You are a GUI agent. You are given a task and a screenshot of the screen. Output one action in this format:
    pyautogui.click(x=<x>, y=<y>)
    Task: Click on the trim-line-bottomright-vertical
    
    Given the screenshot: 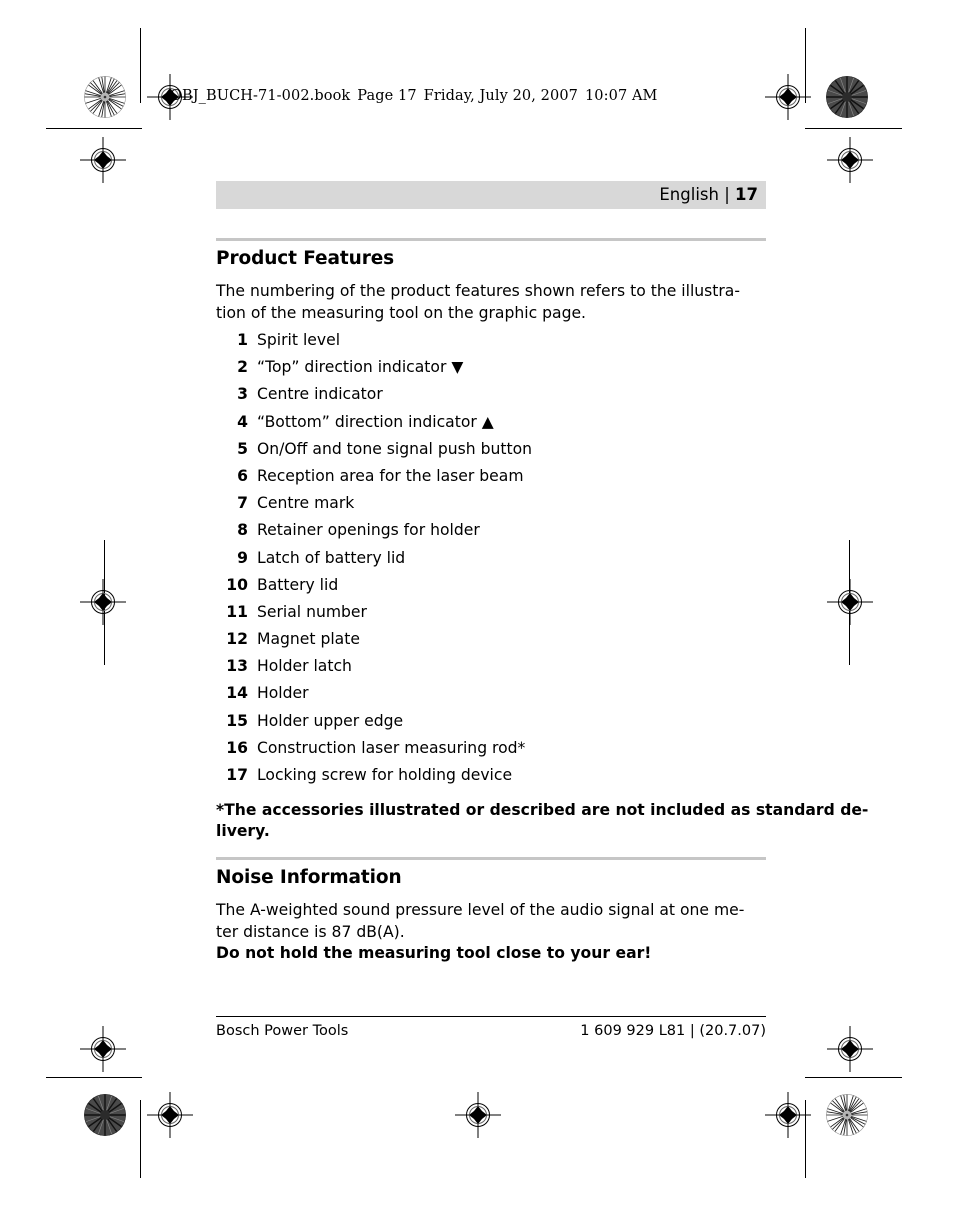 What is the action you would take?
    pyautogui.click(x=805, y=1139)
    